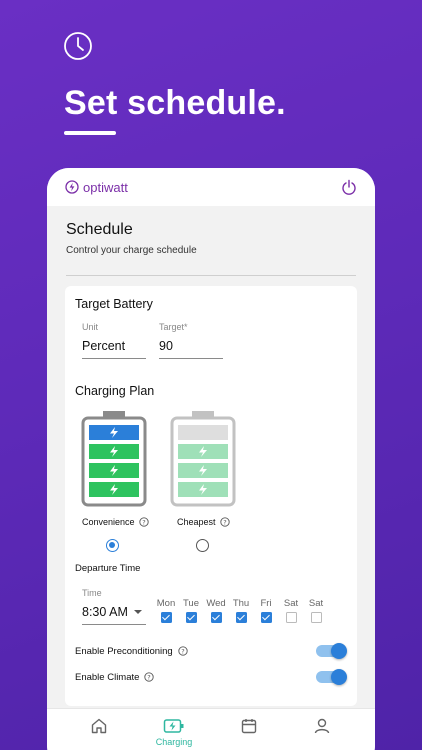 This screenshot has height=750, width=422. I want to click on divider, so click(211, 275).